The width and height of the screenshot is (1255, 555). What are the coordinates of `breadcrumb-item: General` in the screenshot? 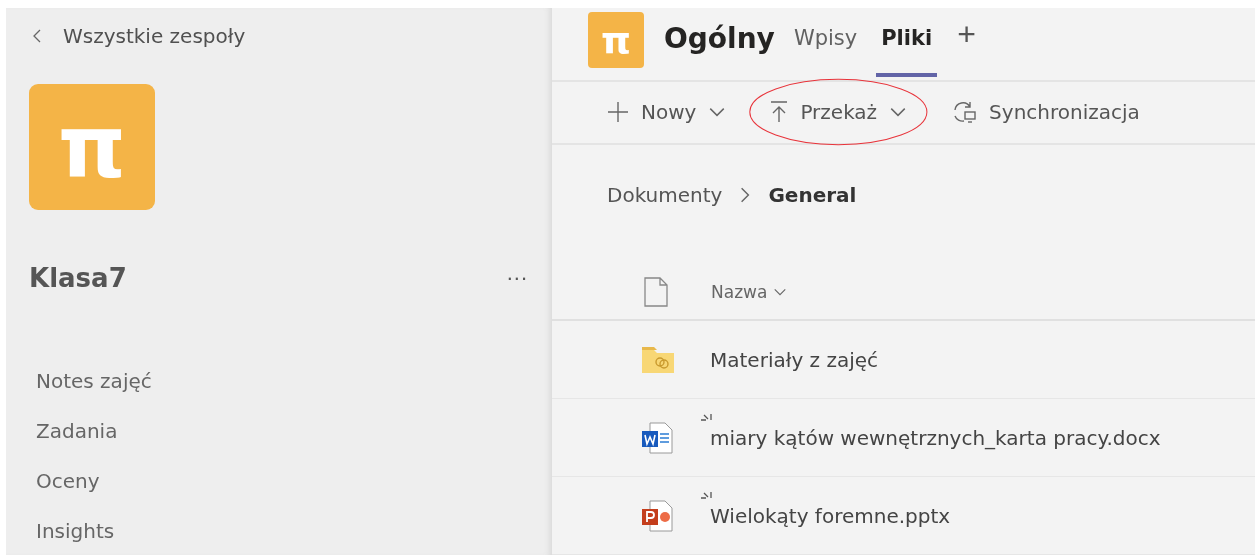 It's located at (812, 195).